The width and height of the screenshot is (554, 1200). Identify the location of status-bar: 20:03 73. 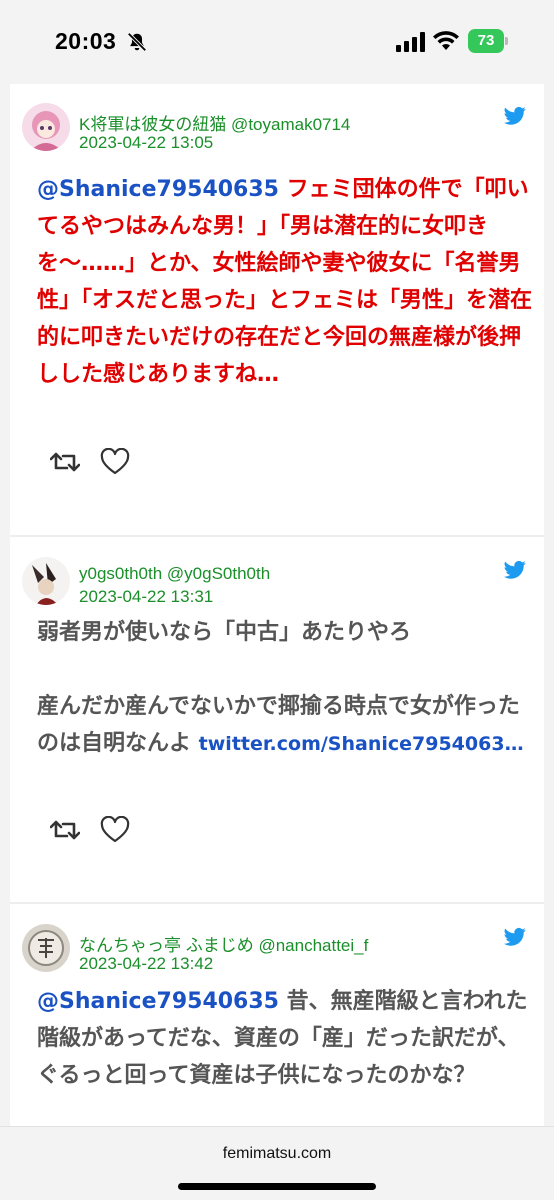
(277, 42).